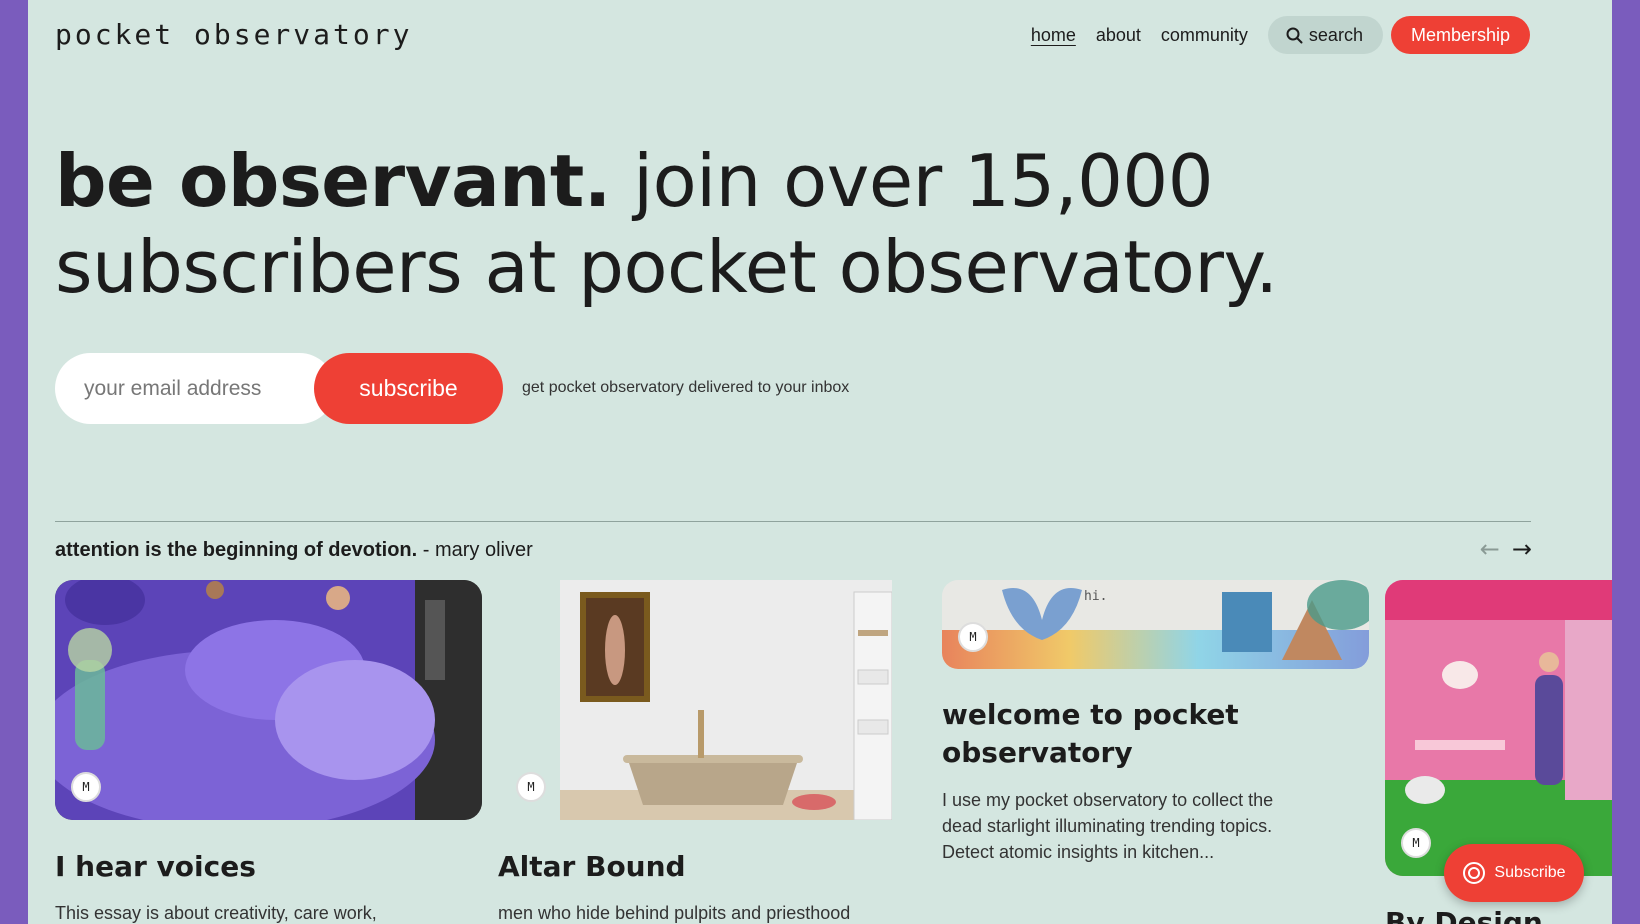 This screenshot has width=1640, height=924. I want to click on search-button: search, so click(1325, 35).